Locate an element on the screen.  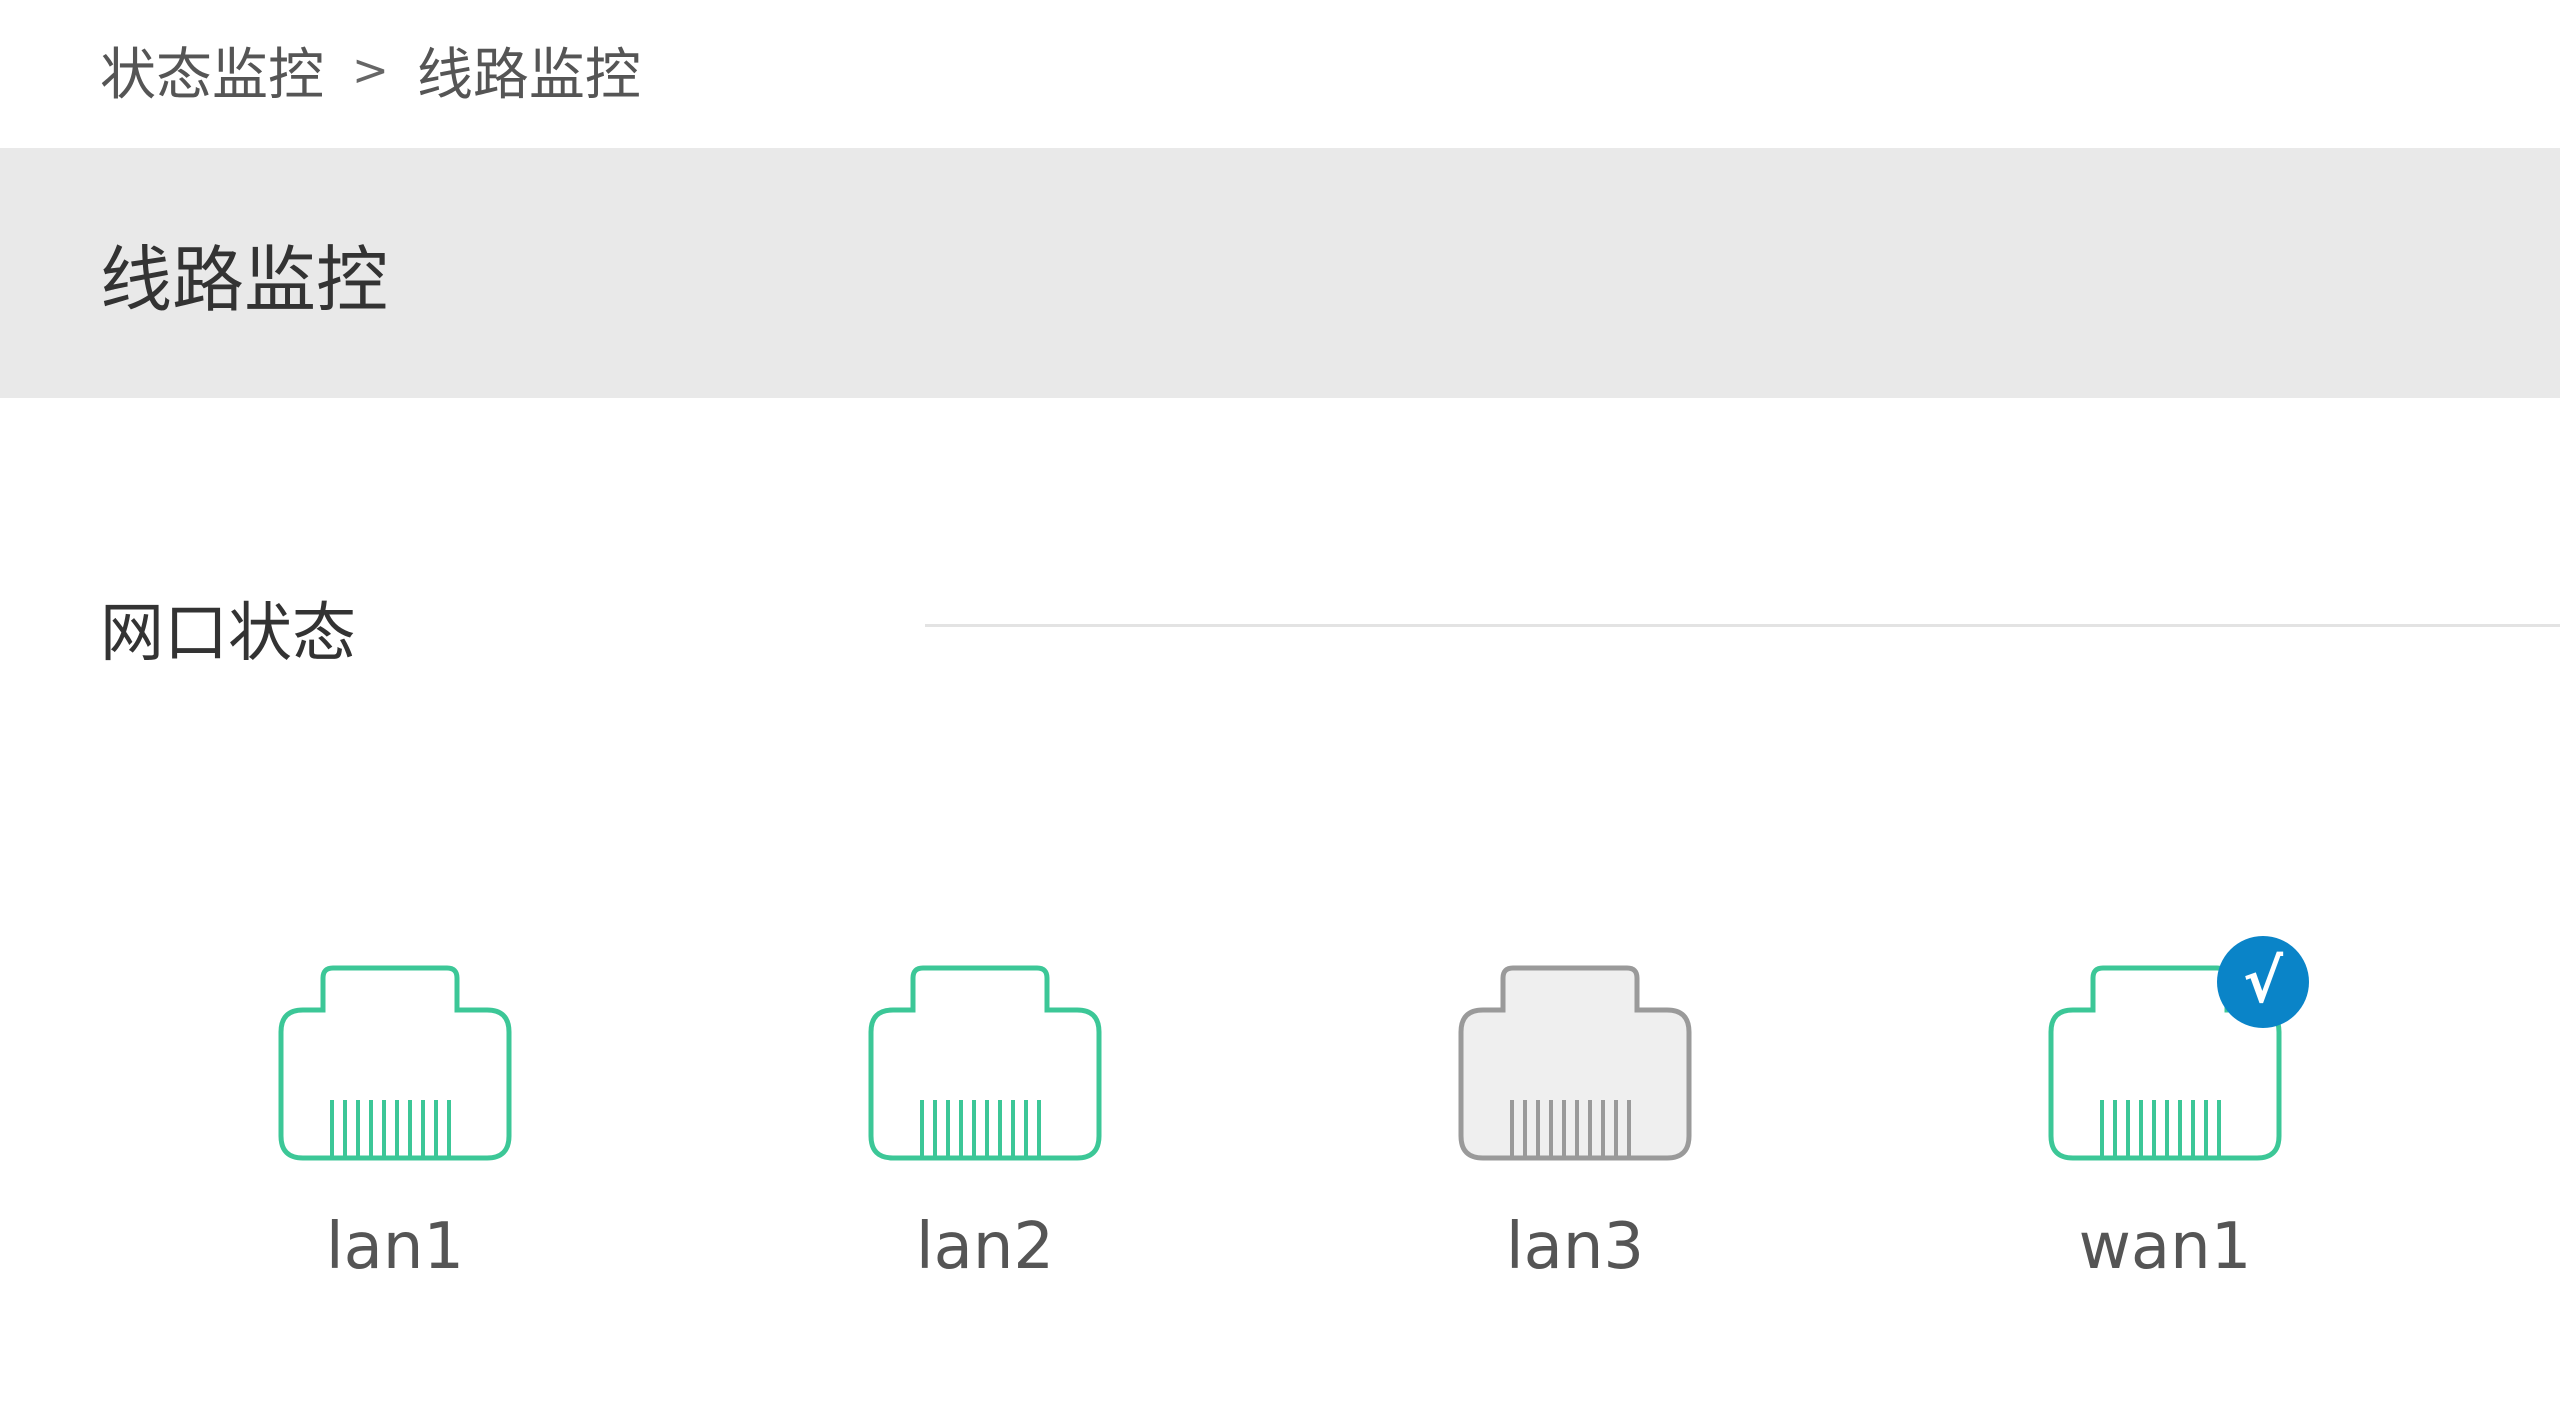
page-title: 线路监控 is located at coordinates (244, 279).